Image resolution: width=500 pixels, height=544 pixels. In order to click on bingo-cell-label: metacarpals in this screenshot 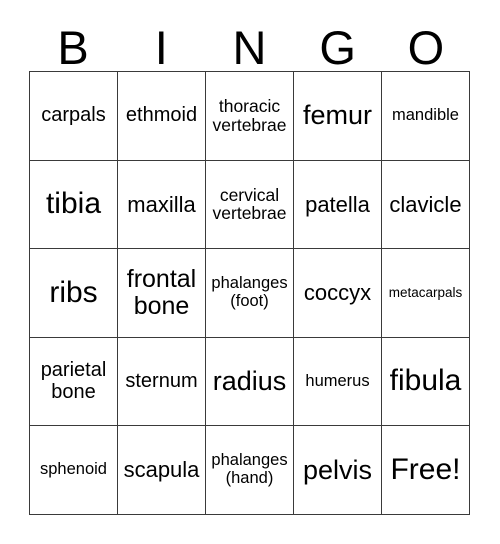, I will do `click(425, 292)`.